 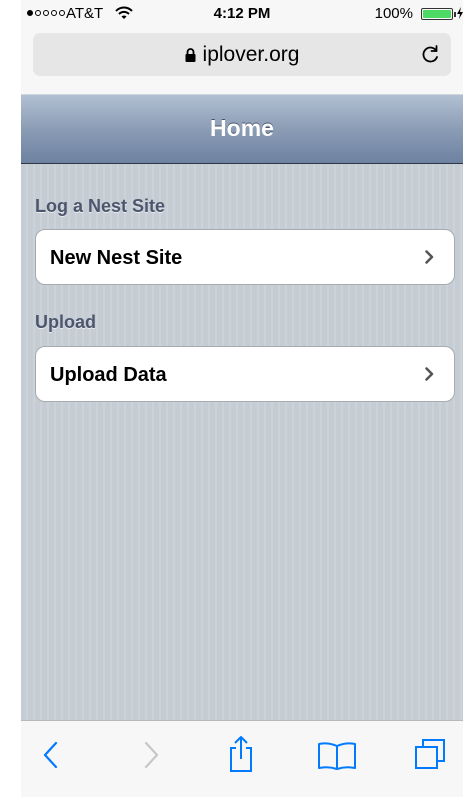 I want to click on navigation-header: Home, so click(x=242, y=129).